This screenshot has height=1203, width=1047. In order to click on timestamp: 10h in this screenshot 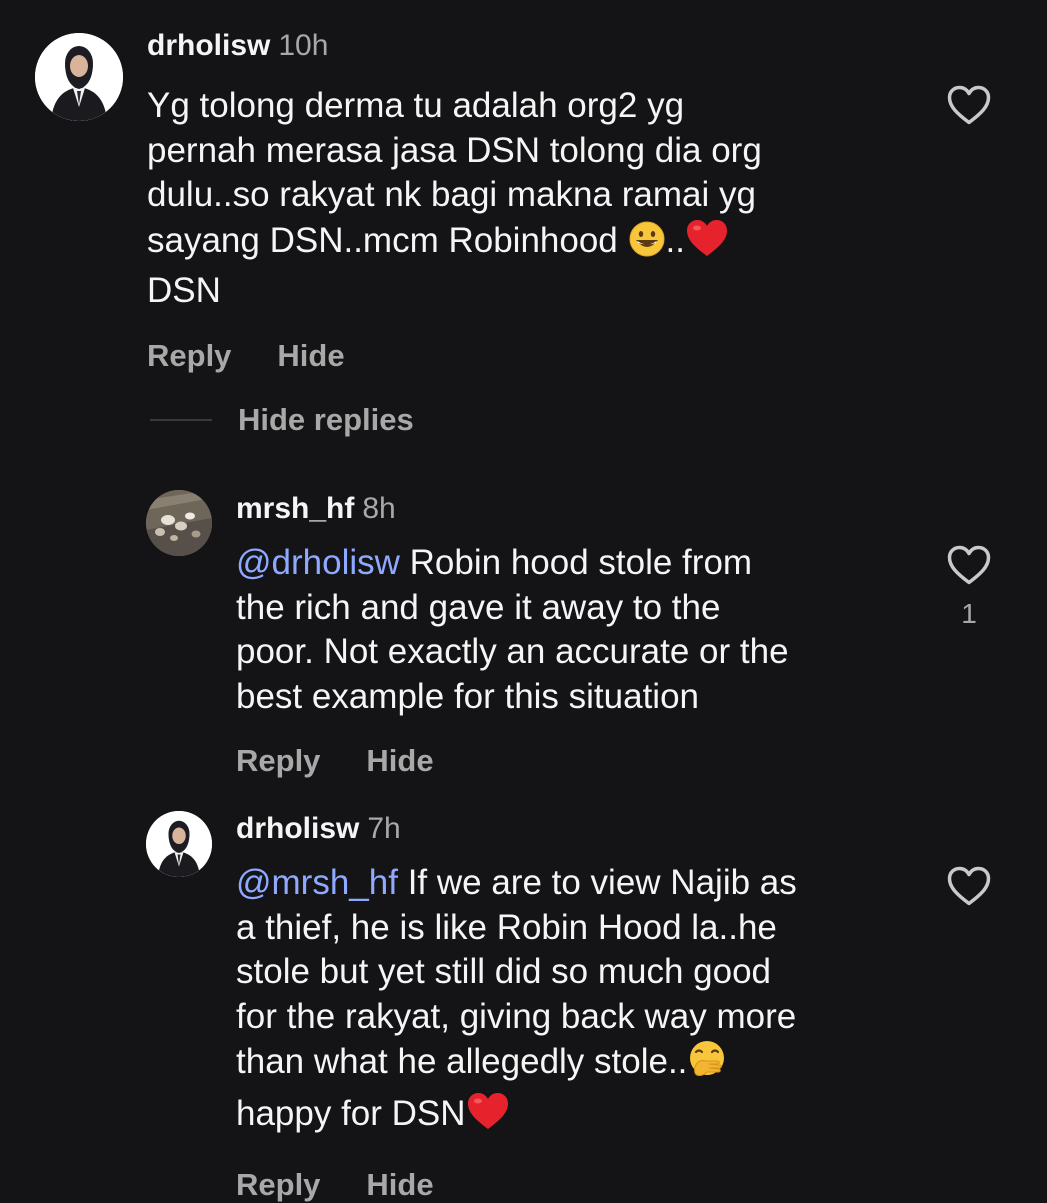, I will do `click(303, 45)`.